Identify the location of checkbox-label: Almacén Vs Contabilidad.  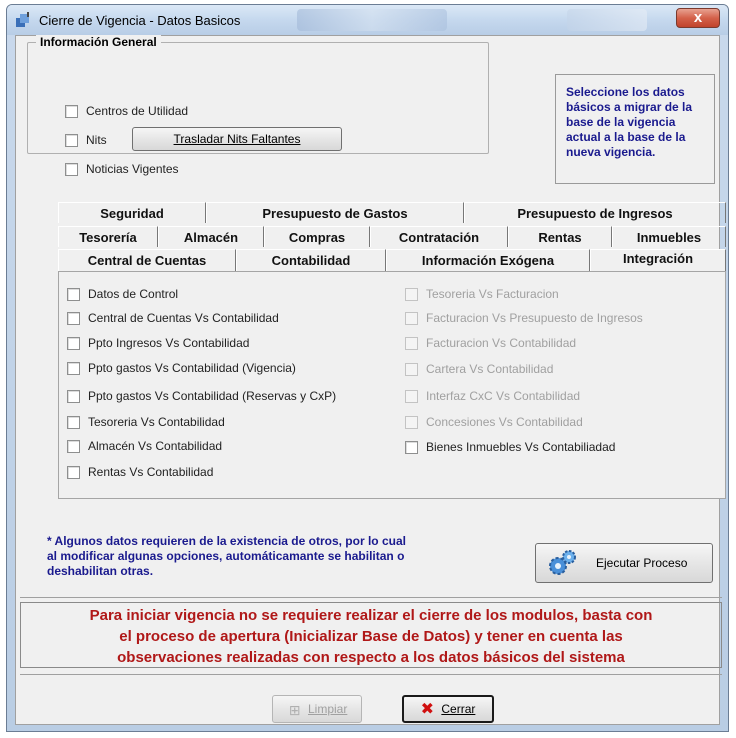
(155, 446).